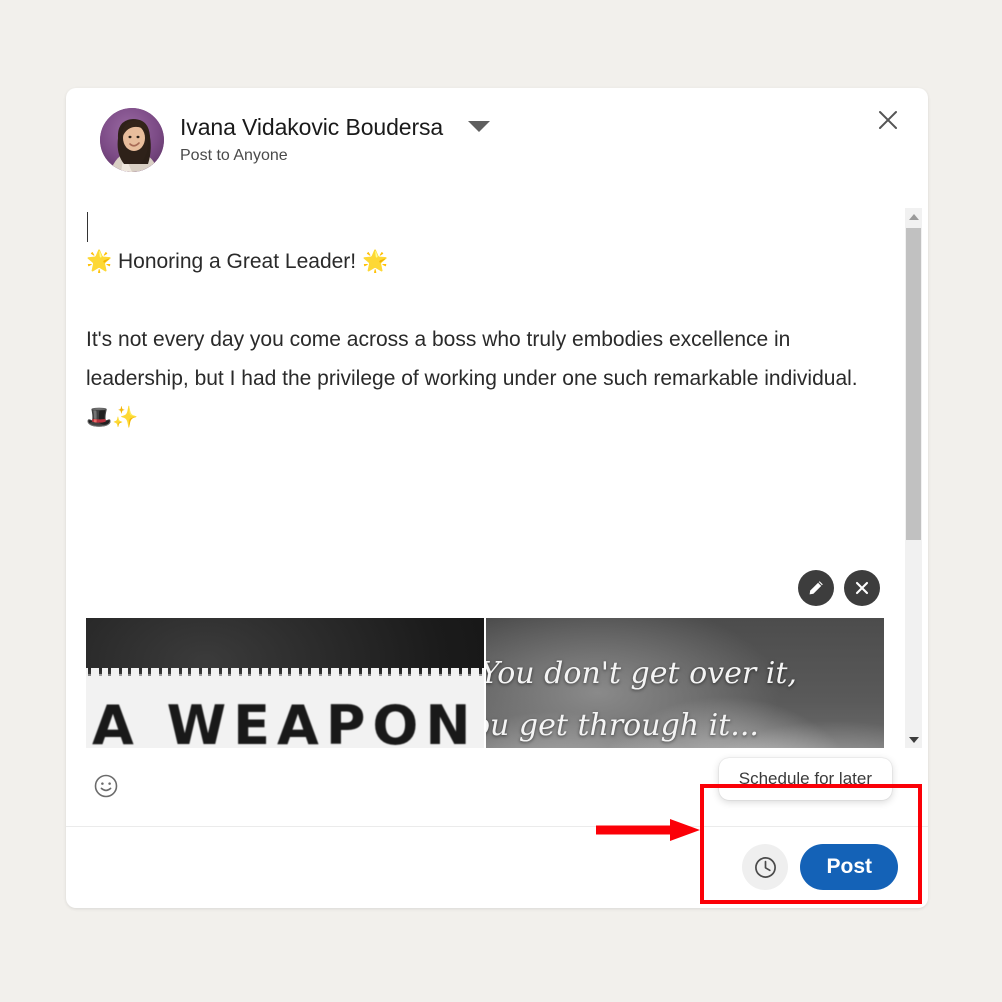  What do you see at coordinates (849, 867) in the screenshot?
I see `post-button: Post` at bounding box center [849, 867].